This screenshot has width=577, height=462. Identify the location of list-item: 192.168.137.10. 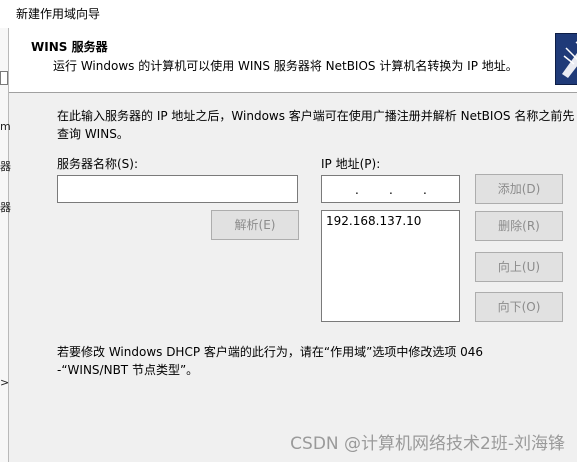
(373, 221).